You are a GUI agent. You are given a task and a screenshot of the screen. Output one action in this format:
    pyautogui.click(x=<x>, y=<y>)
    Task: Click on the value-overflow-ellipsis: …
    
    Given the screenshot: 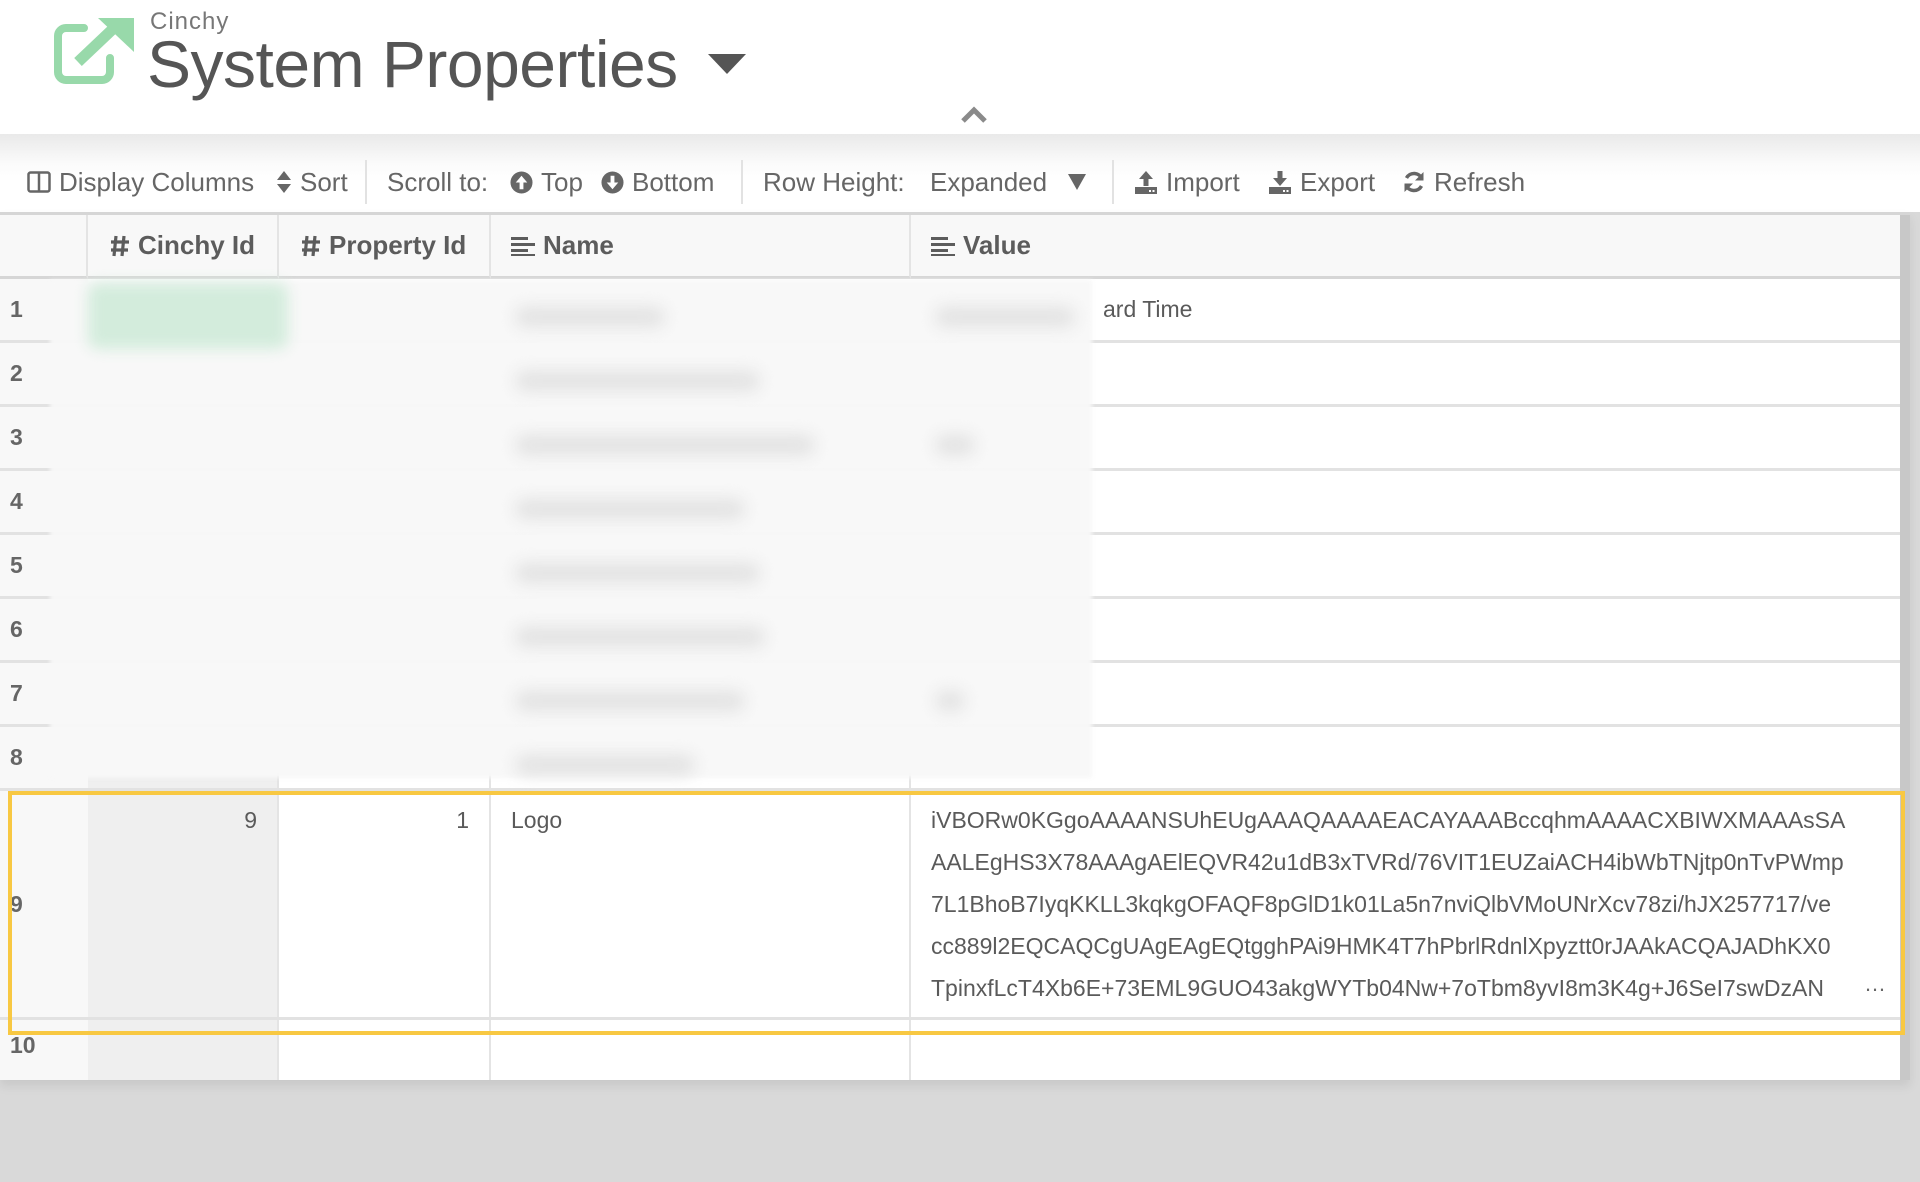 What is the action you would take?
    pyautogui.click(x=1875, y=984)
    